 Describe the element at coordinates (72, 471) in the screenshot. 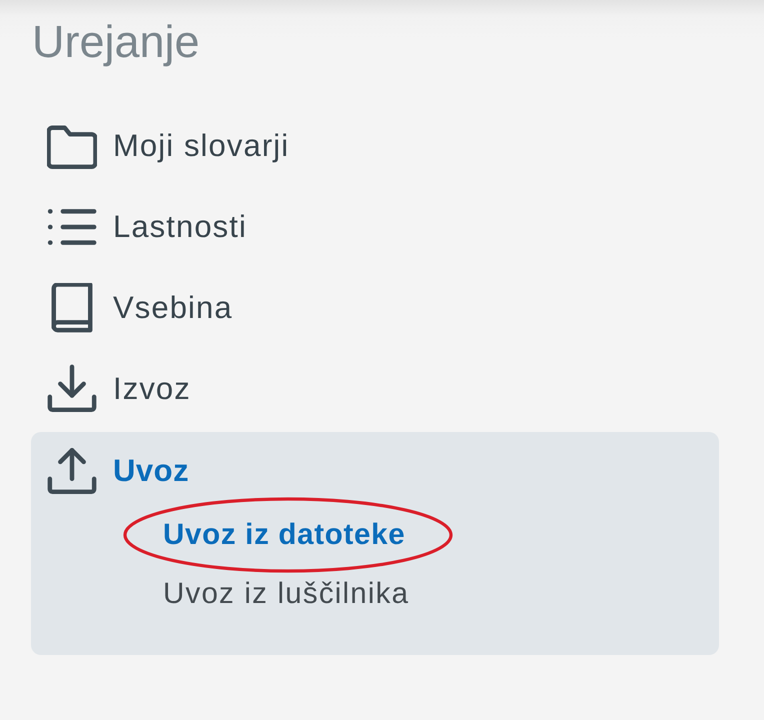

I see `upload-icon` at that location.